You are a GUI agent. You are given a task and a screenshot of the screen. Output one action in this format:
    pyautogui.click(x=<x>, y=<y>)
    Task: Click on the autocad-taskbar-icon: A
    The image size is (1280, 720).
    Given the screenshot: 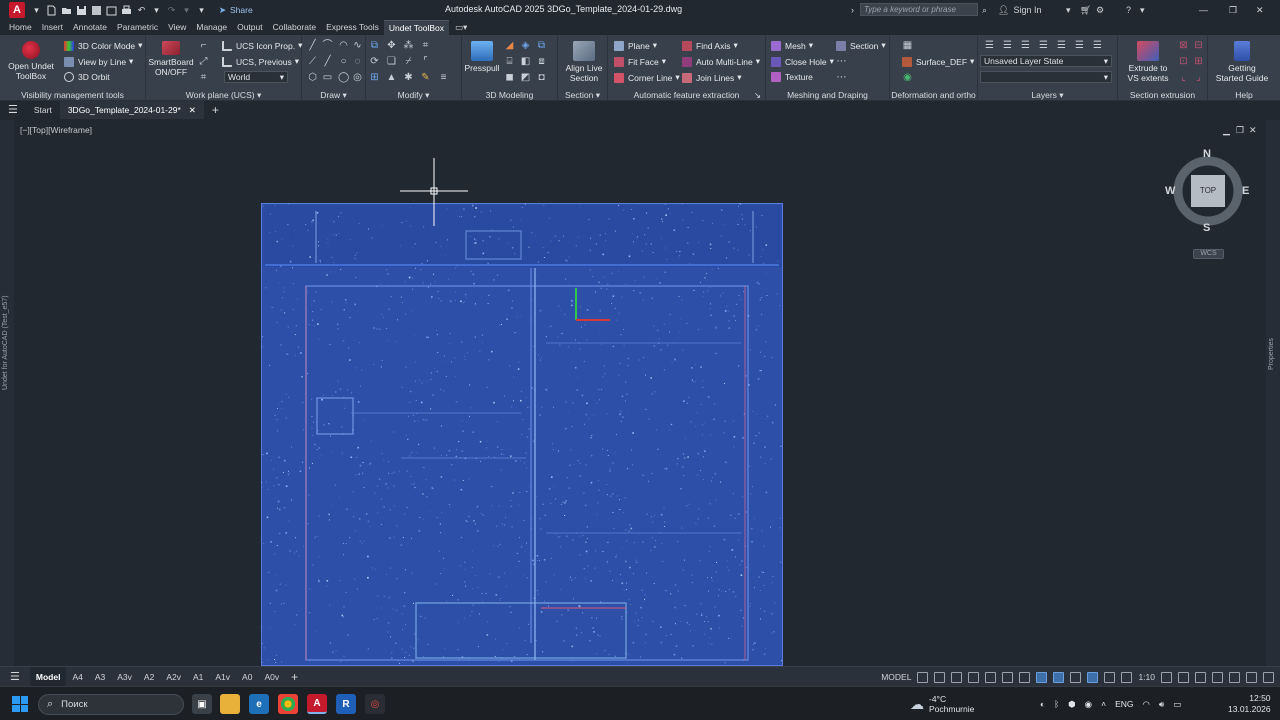 What is the action you would take?
    pyautogui.click(x=317, y=704)
    